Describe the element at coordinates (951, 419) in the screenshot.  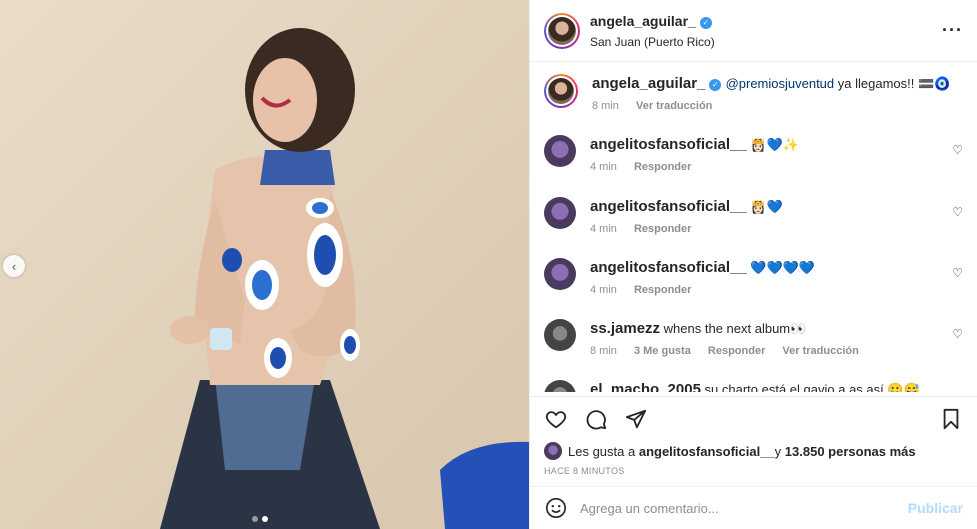
I see `bookmark-icon` at that location.